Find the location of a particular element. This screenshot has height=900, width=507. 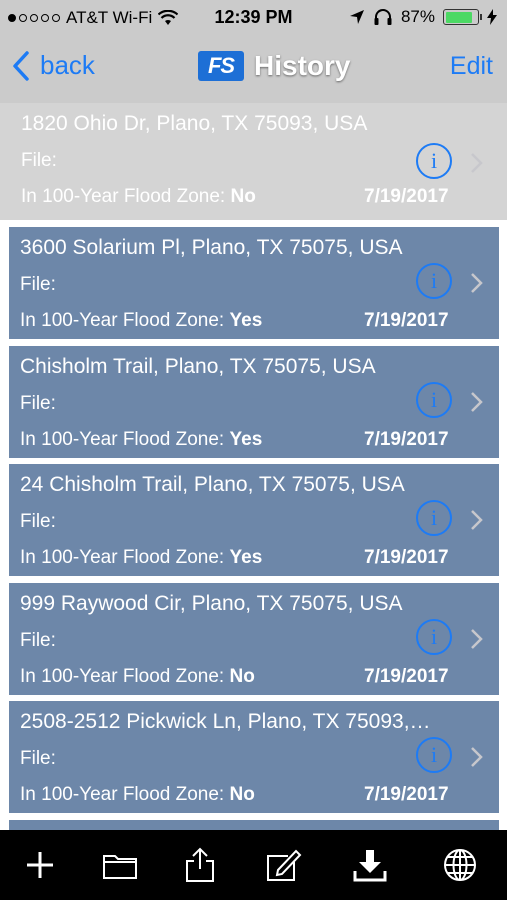

row-address: 999 Raywood Cir, Plano, TX 75075, USA is located at coordinates (211, 603).